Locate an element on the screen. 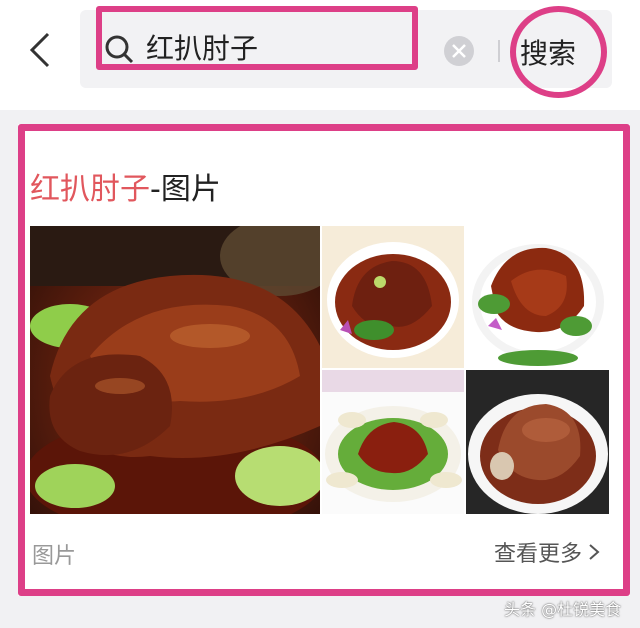 This screenshot has width=640, height=628. back-button is located at coordinates (42, 50).